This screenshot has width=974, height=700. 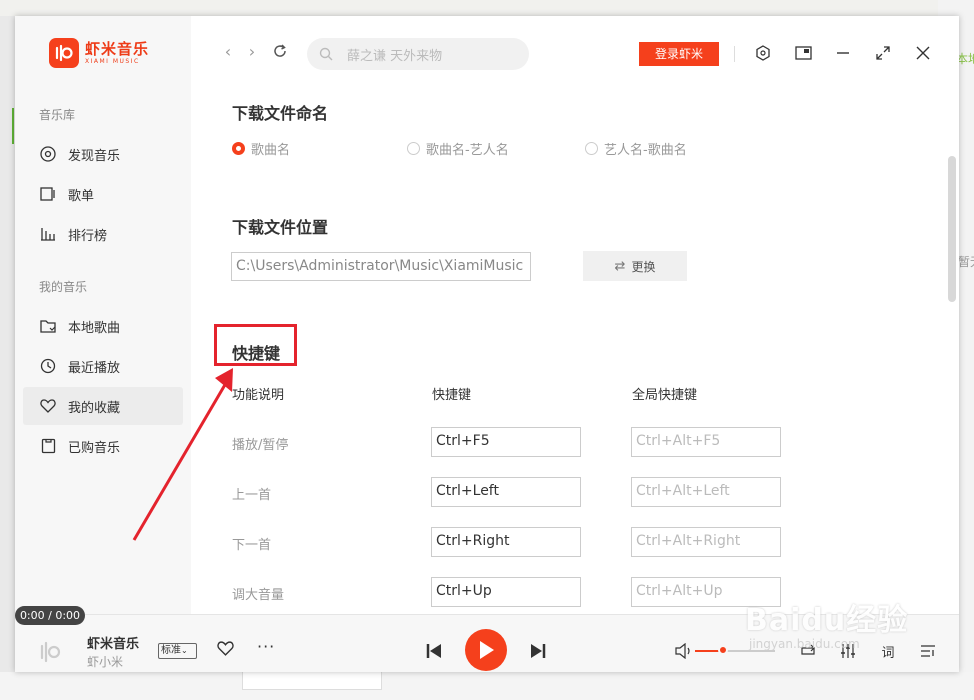 I want to click on quality-select: 标准⌄, so click(x=177, y=651).